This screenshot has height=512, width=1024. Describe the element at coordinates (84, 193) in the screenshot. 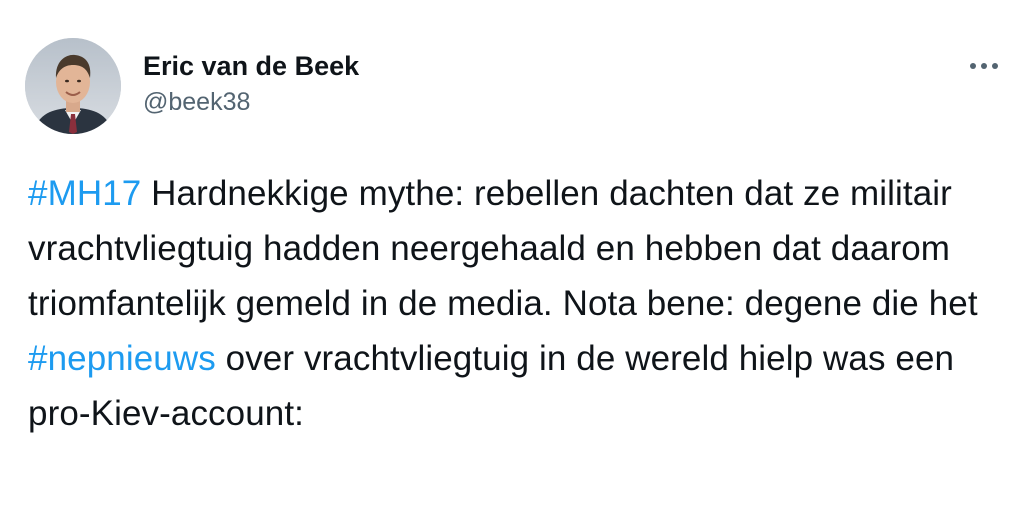

I see `hashtag-link-mh17: #MH17` at that location.